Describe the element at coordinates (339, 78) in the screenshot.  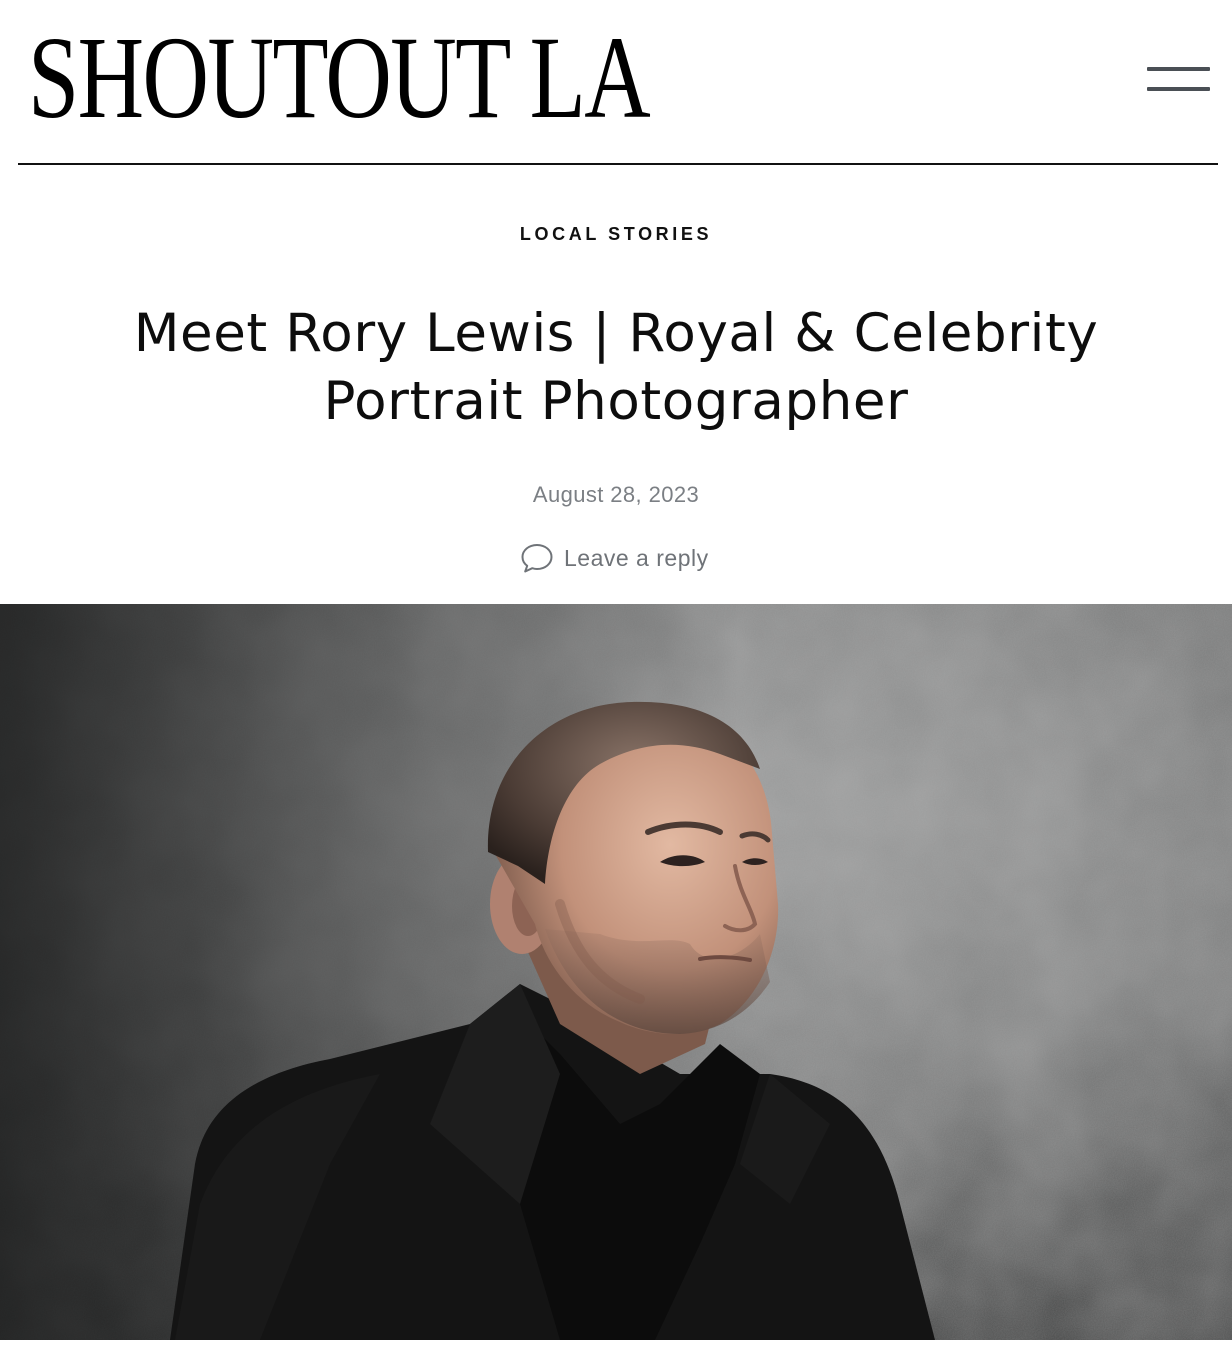
I see `site-logo: SHOUTOUT LA` at that location.